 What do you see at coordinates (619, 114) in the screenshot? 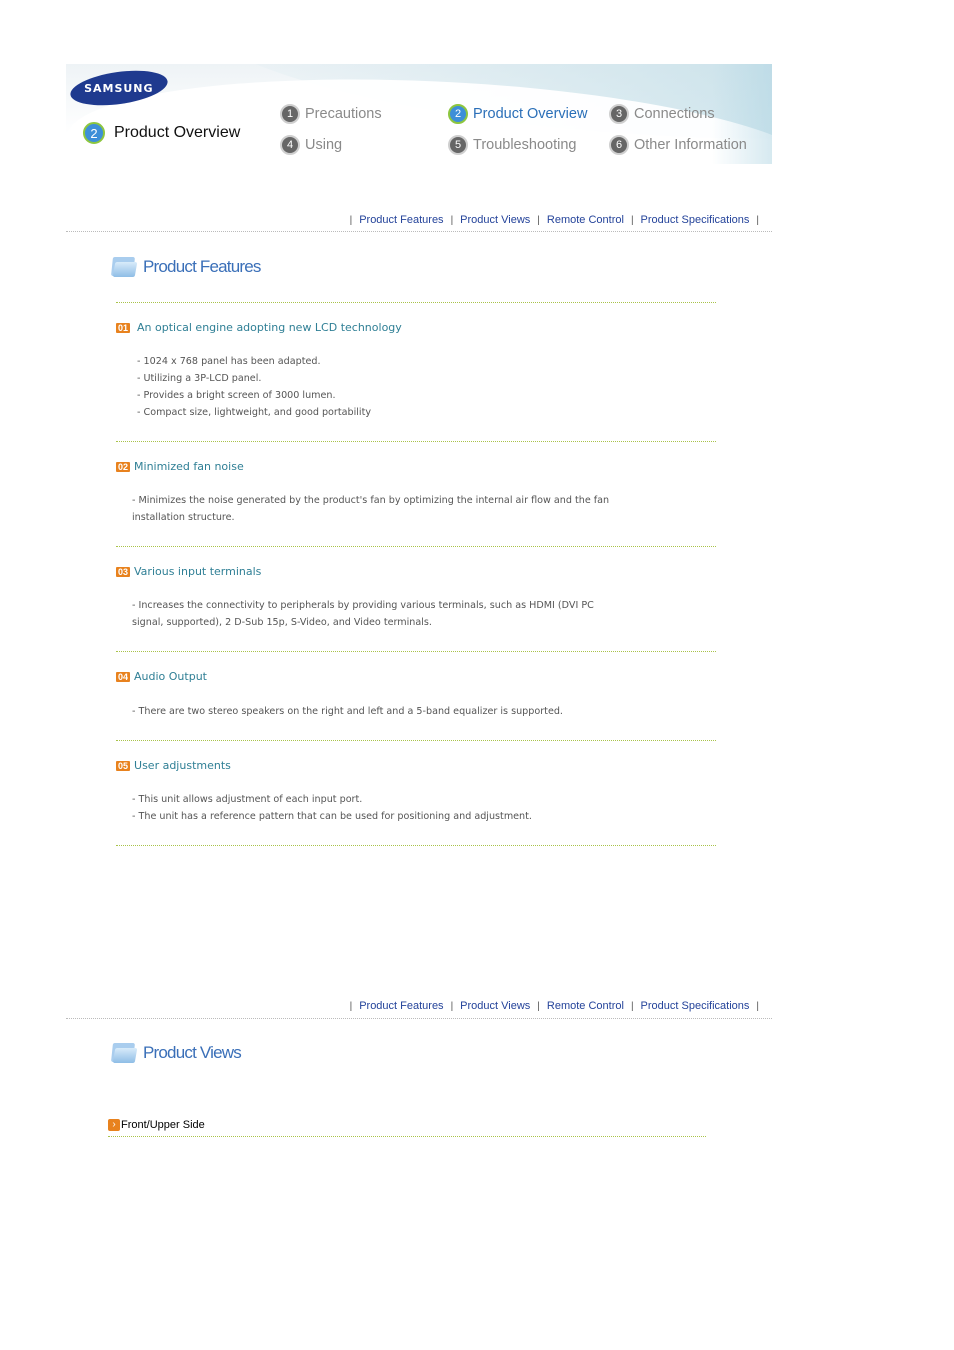
I see `number-3-icon: 3` at bounding box center [619, 114].